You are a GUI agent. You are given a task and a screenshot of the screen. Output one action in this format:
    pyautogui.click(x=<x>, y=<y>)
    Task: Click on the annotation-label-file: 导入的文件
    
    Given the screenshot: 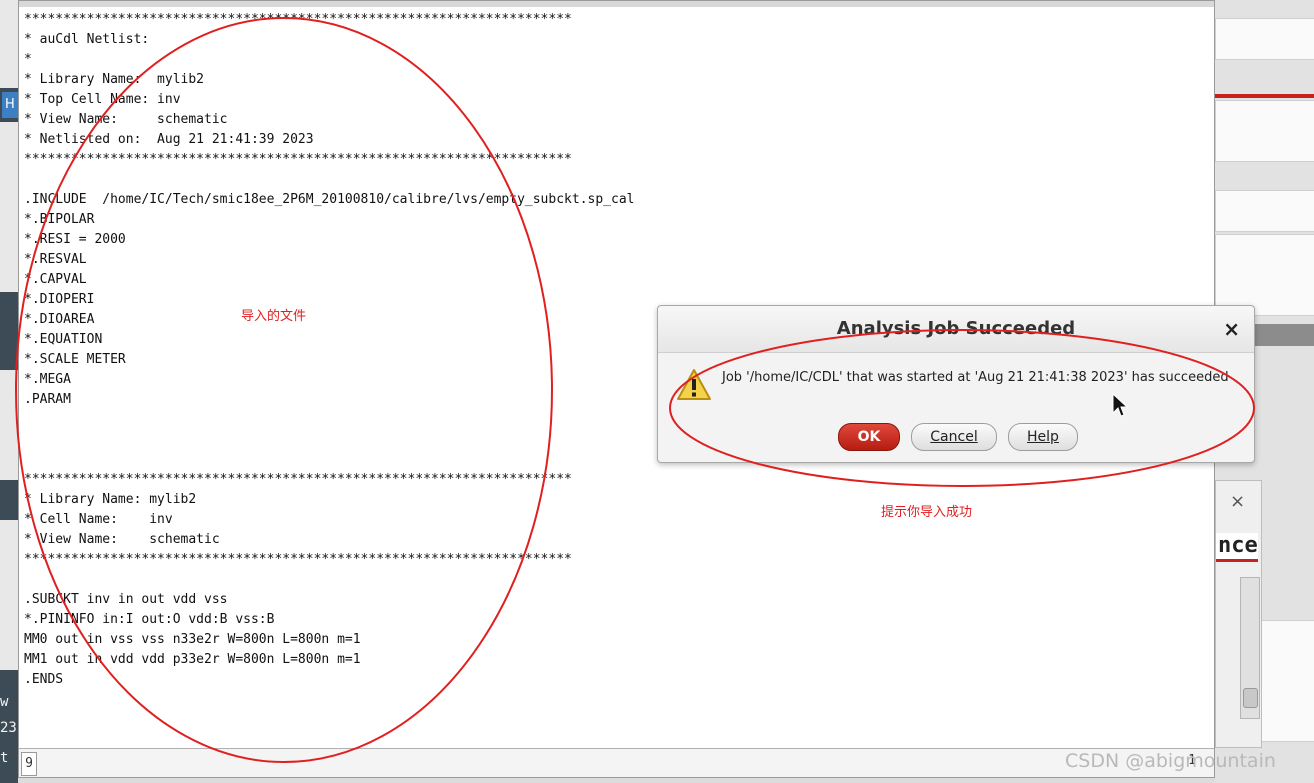 What is the action you would take?
    pyautogui.click(x=274, y=316)
    